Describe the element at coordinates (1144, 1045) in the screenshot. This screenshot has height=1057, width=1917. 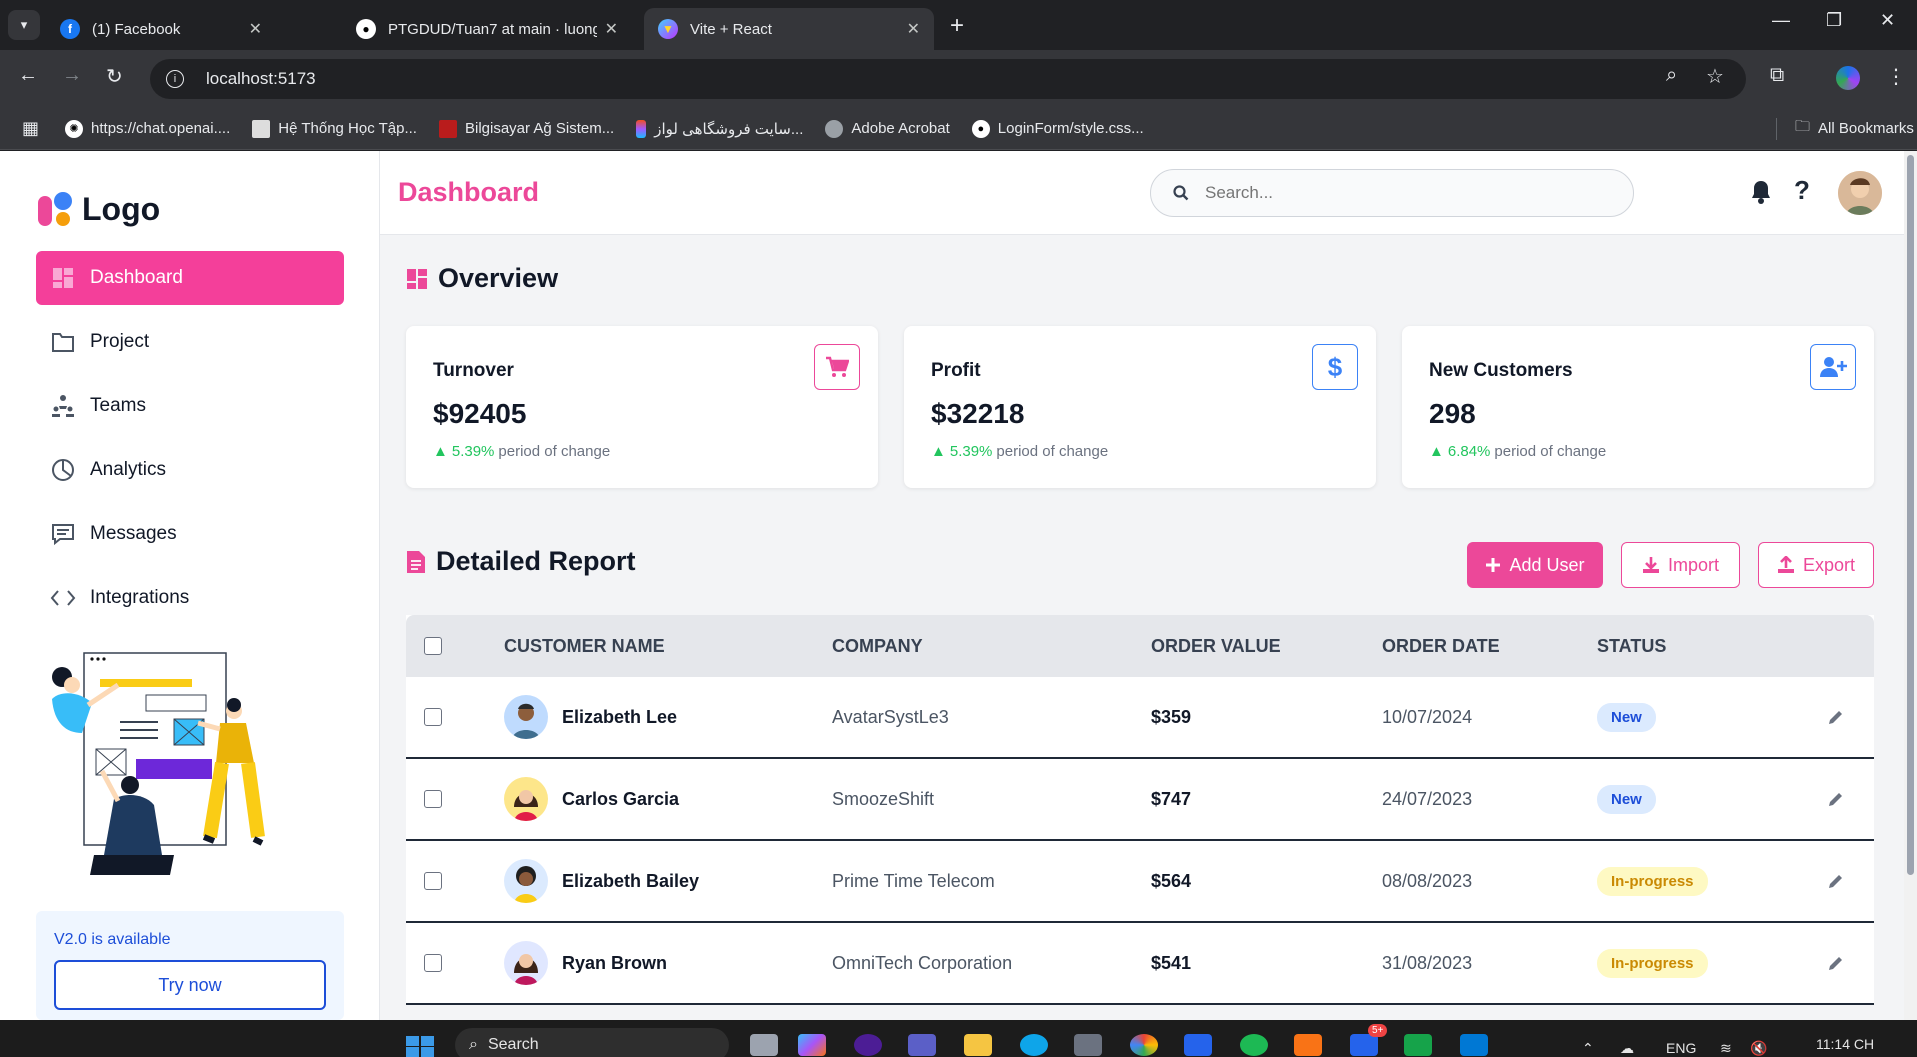
I see `chrome-icon` at that location.